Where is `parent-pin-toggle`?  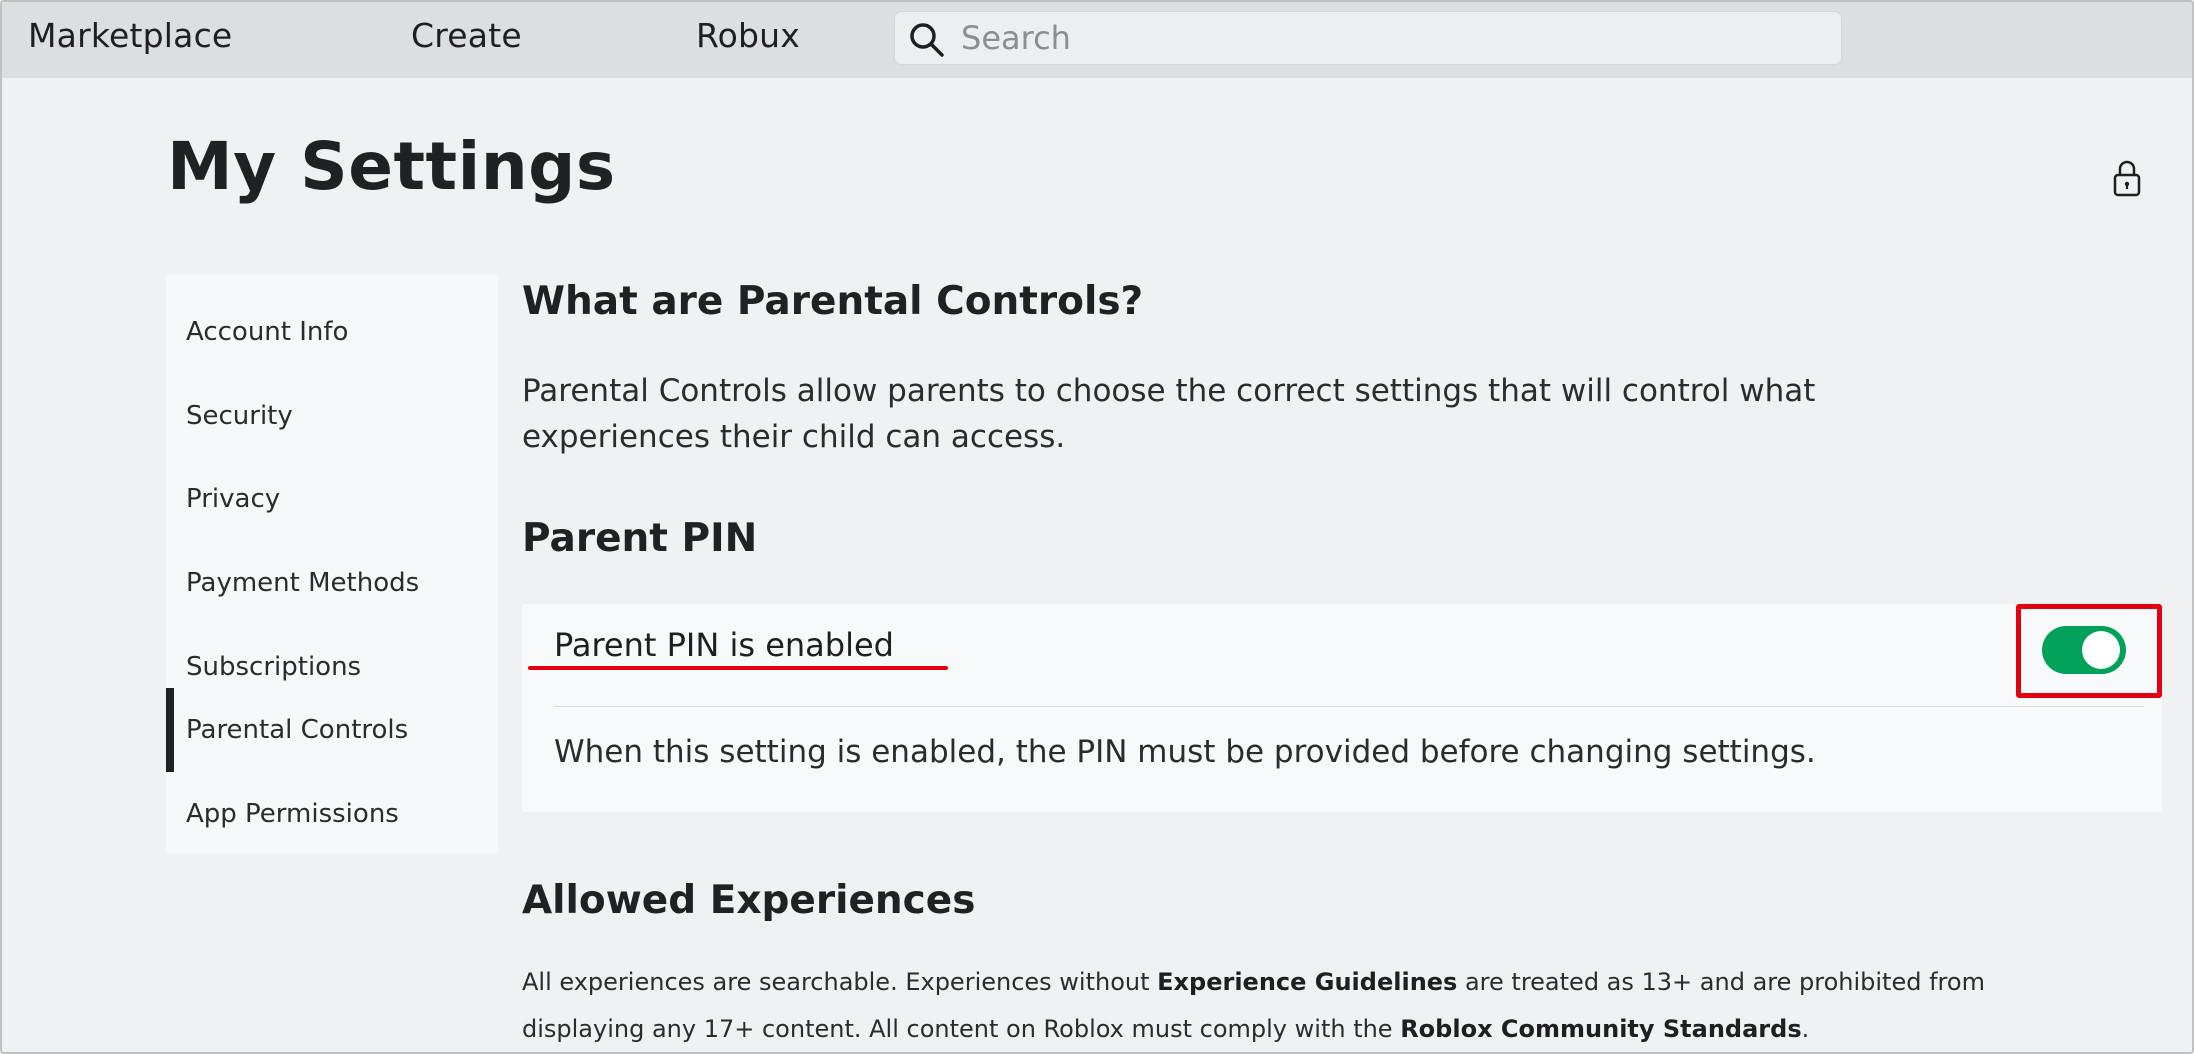
parent-pin-toggle is located at coordinates (2084, 650).